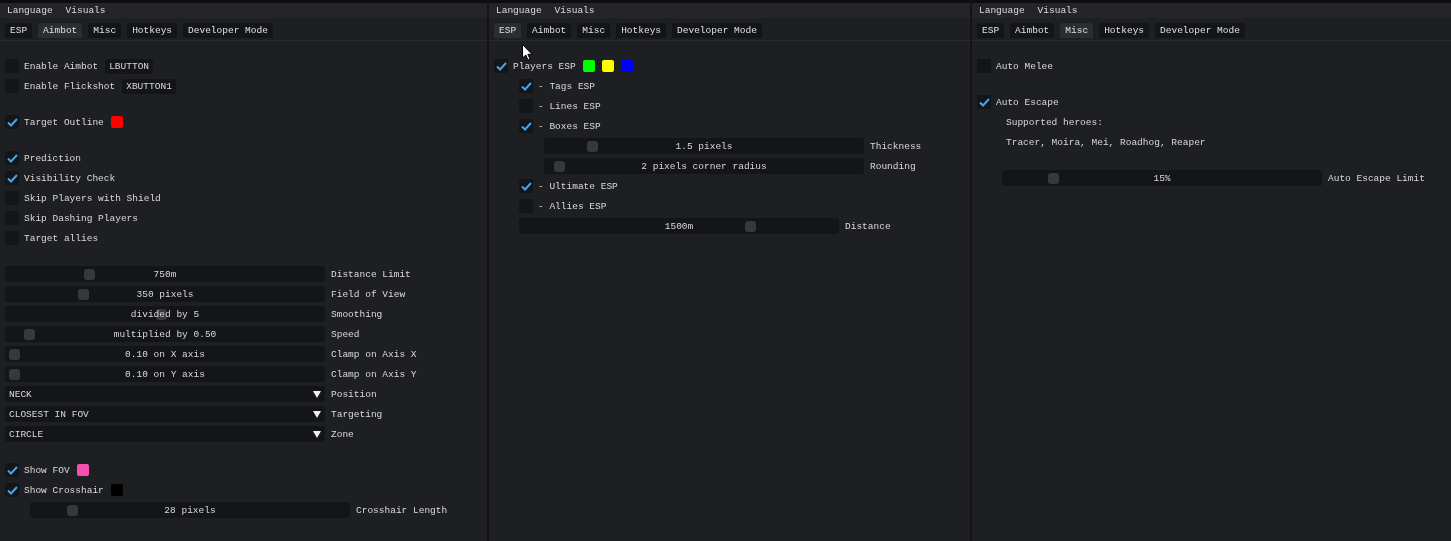 This screenshot has width=1451, height=541. Describe the element at coordinates (165, 374) in the screenshot. I see `slider: 0.10 on Y axis` at that location.